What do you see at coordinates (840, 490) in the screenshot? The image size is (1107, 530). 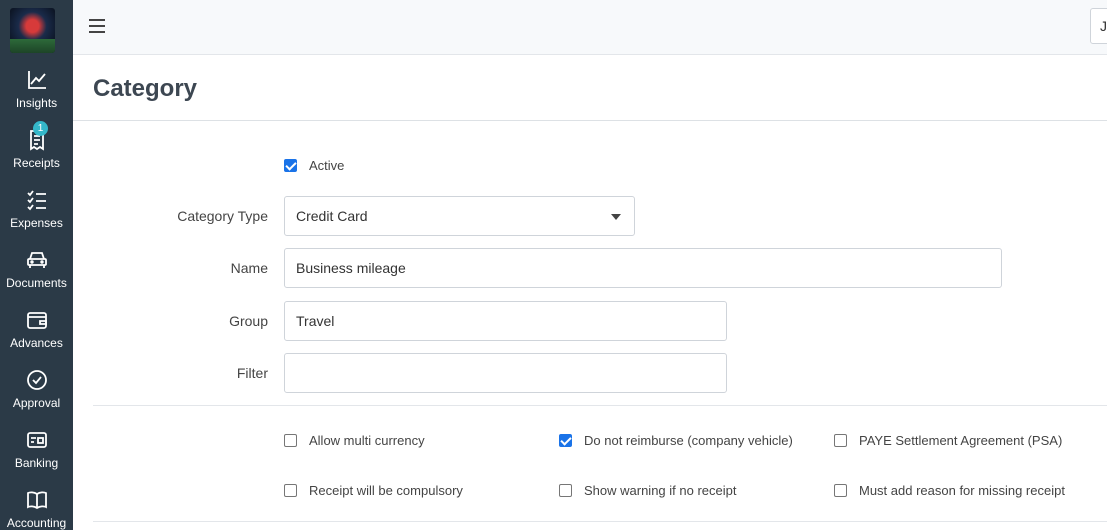 I see `must-add-reason-checkbox` at bounding box center [840, 490].